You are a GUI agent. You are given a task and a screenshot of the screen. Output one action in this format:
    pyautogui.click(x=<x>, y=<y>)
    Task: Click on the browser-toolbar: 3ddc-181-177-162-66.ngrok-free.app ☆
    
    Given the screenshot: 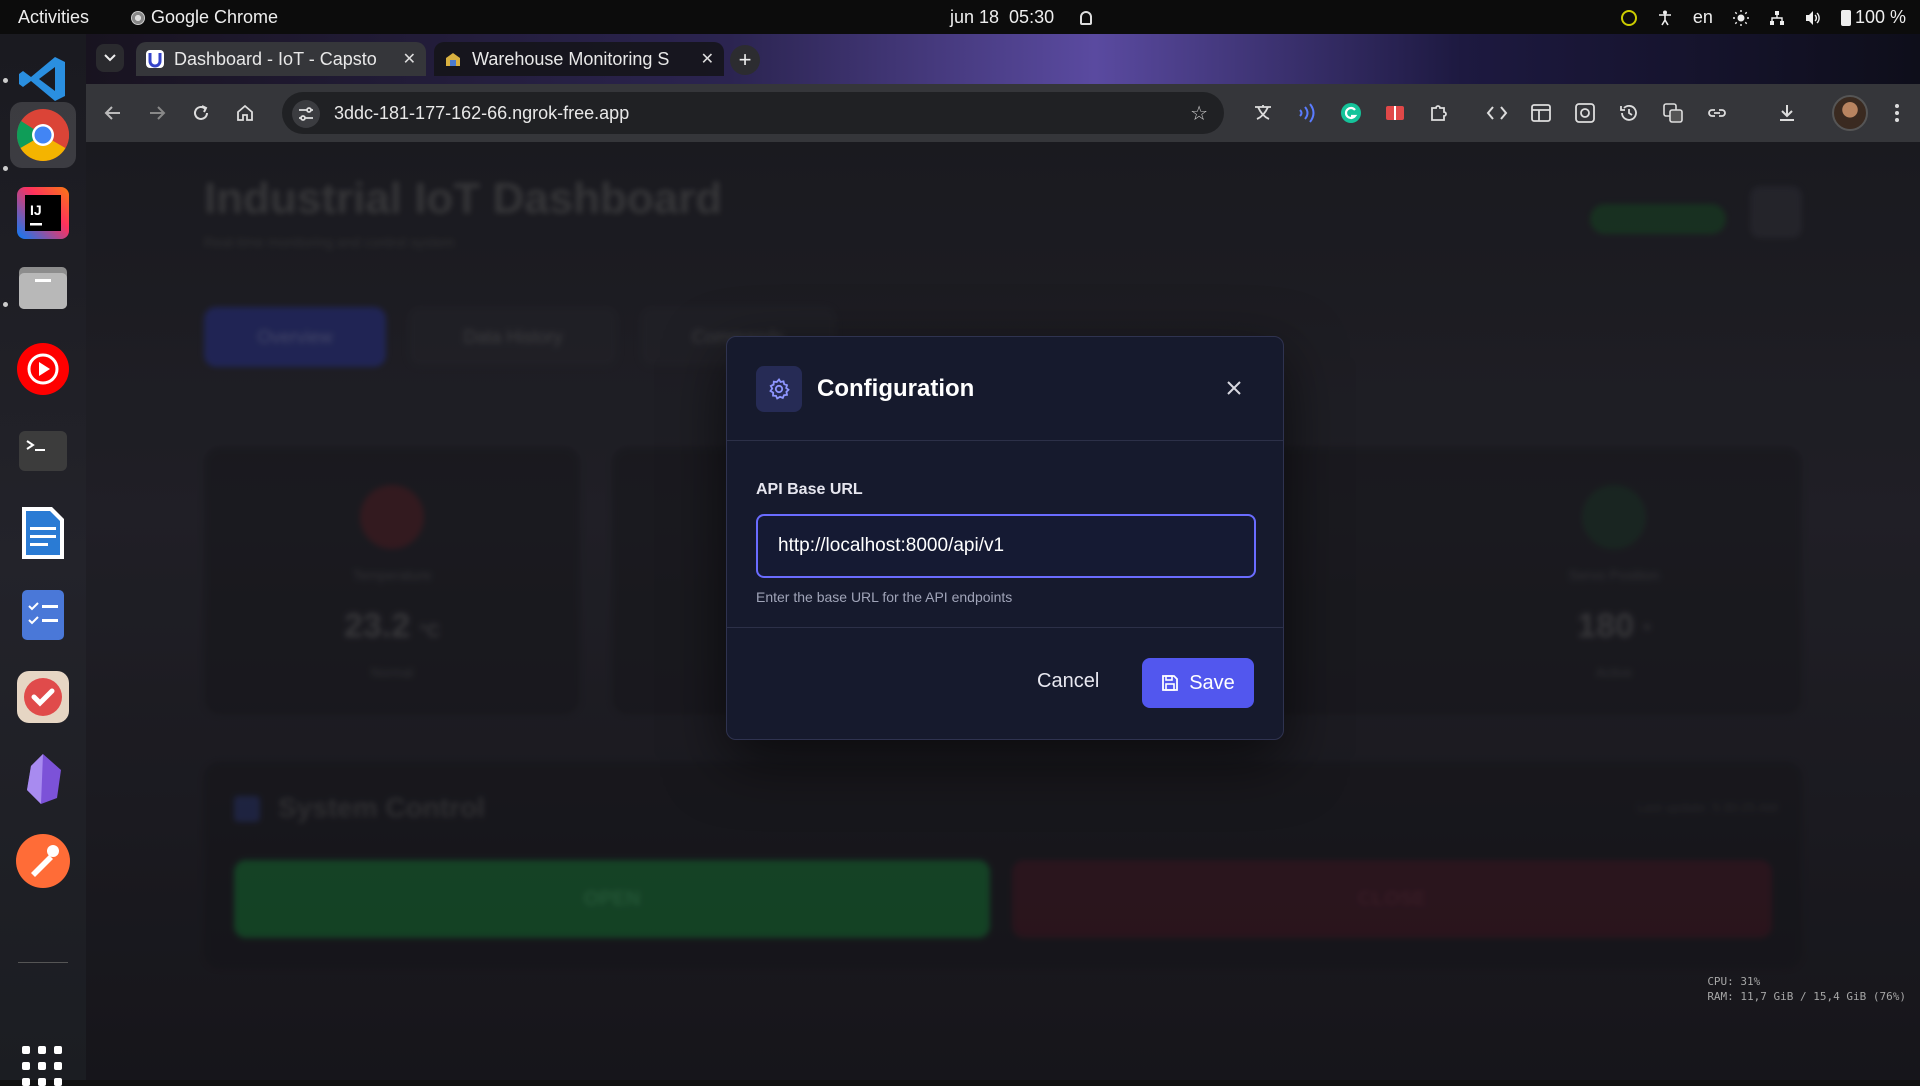 What is the action you would take?
    pyautogui.click(x=1003, y=113)
    